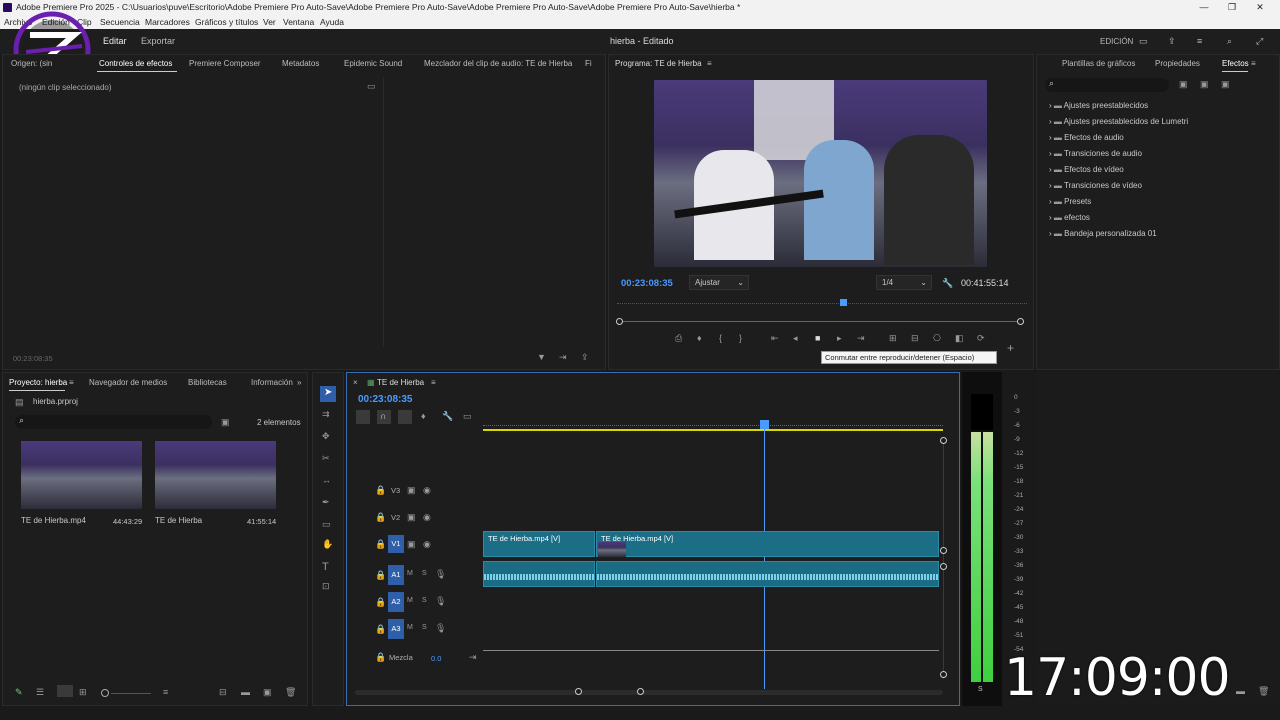 Image resolution: width=1280 pixels, height=720 pixels. I want to click on track-select-tool-icon: ⇉, so click(326, 414).